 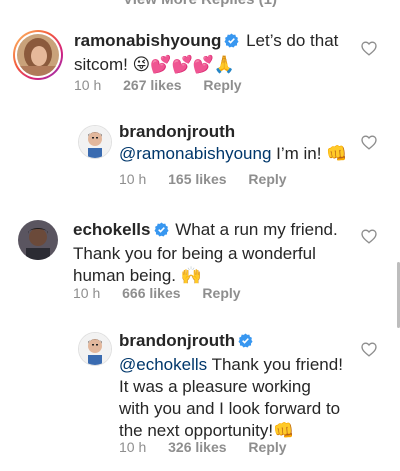 What do you see at coordinates (38, 55) in the screenshot?
I see `avatar-ramonabishyoung` at bounding box center [38, 55].